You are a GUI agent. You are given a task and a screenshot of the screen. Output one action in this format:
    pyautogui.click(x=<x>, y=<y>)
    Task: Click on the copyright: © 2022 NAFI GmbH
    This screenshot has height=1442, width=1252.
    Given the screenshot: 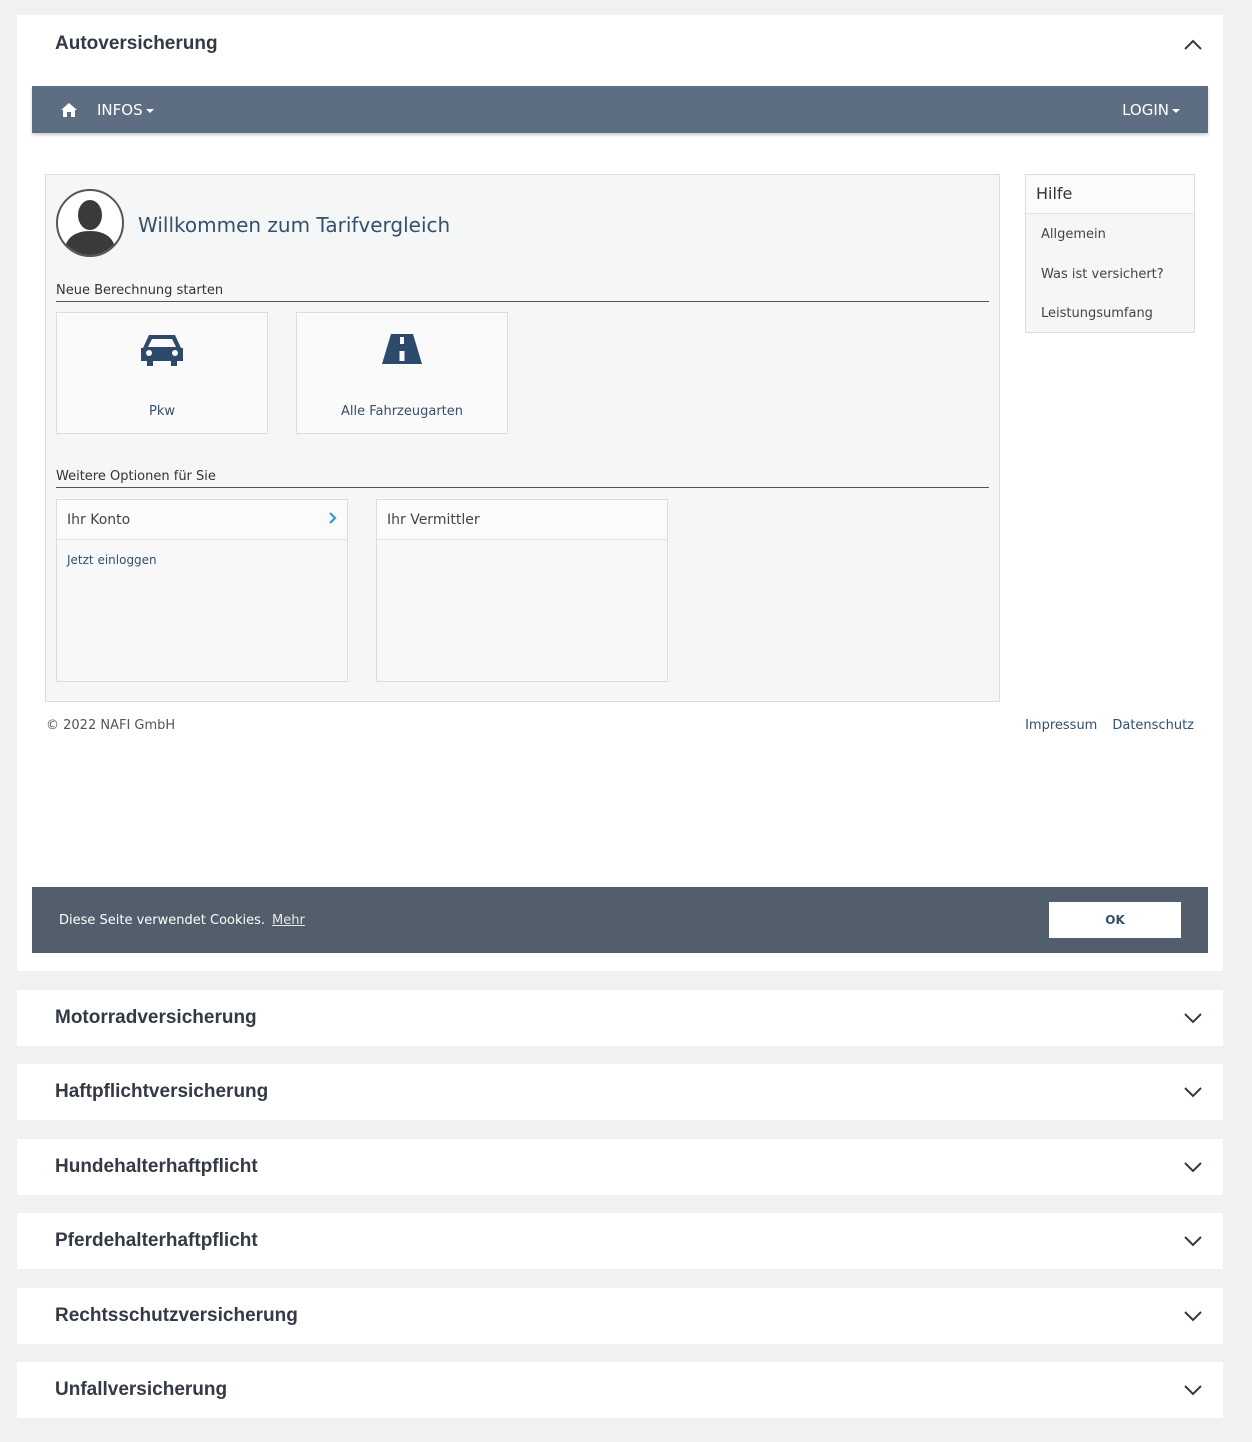 What is the action you would take?
    pyautogui.click(x=111, y=725)
    